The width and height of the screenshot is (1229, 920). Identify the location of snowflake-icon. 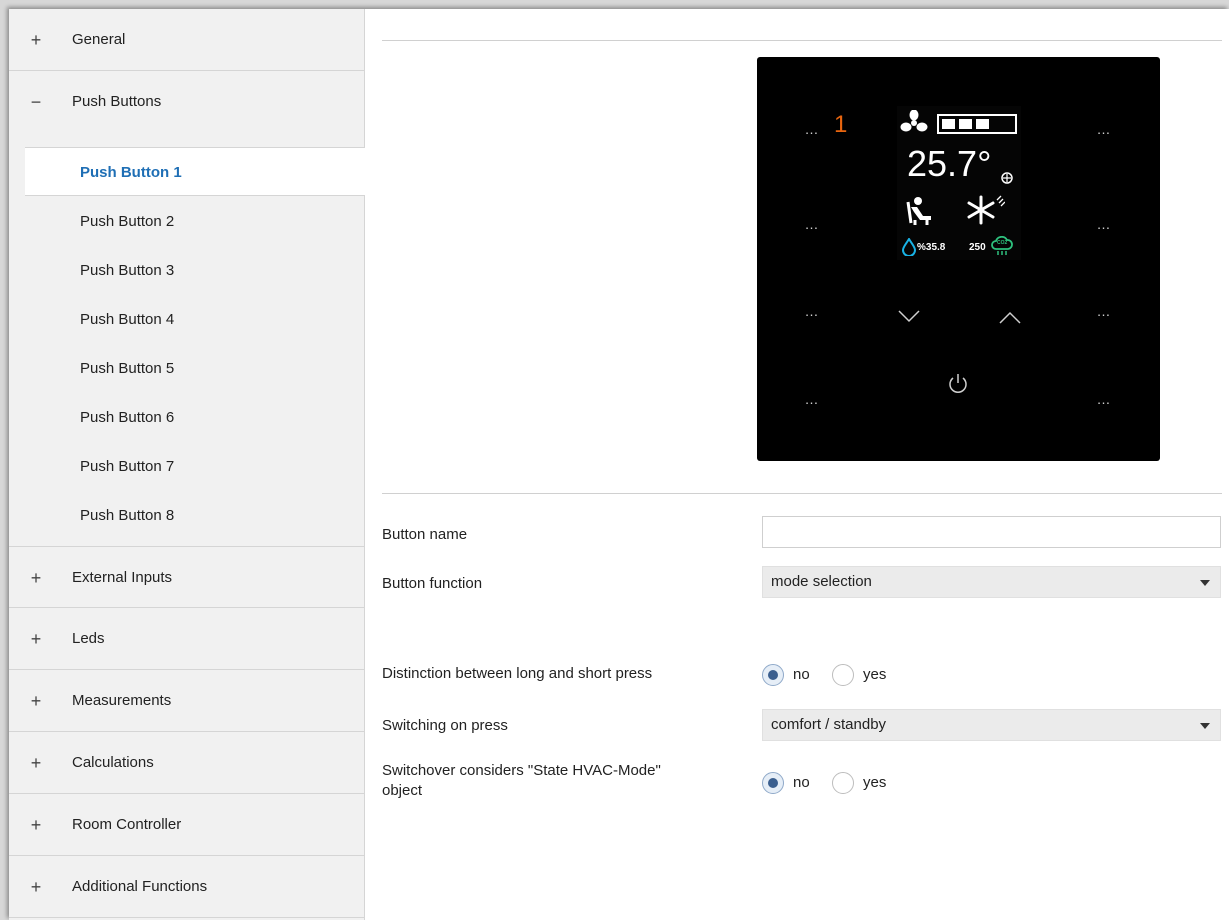
(986, 210).